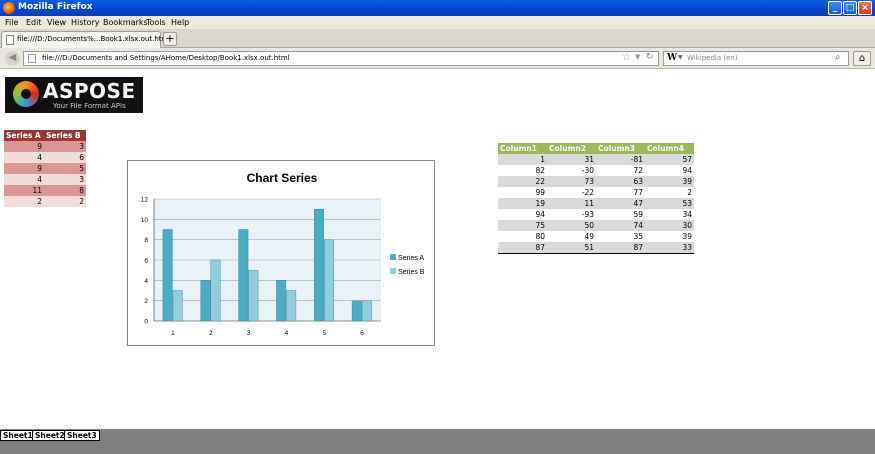 This screenshot has width=875, height=454. I want to click on table-row: 93, so click(45, 146).